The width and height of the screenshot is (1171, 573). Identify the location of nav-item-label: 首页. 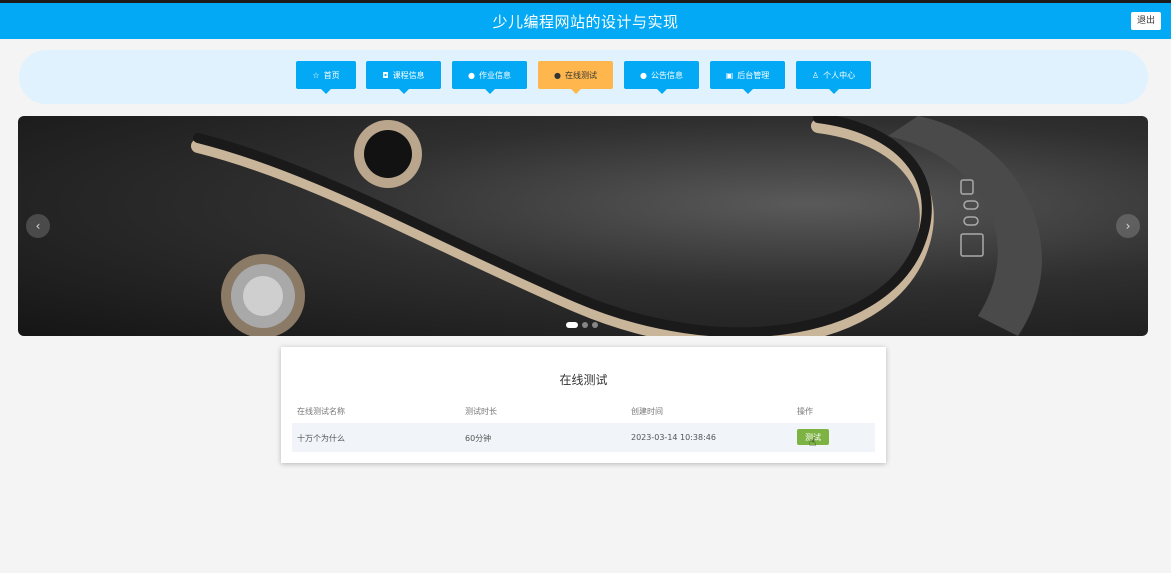
(331, 75).